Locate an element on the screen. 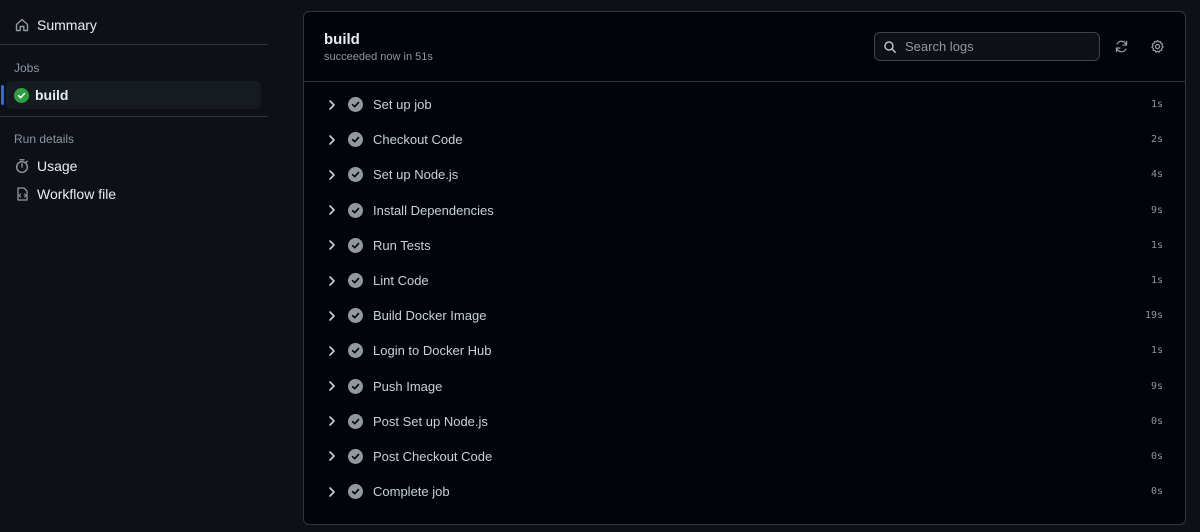 The width and height of the screenshot is (1200, 532). step-row: Install Dependencies 9s is located at coordinates (744, 210).